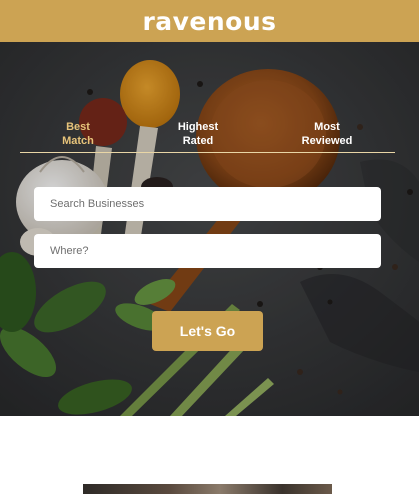  I want to click on sort-option-label-line1: Best, so click(78, 127).